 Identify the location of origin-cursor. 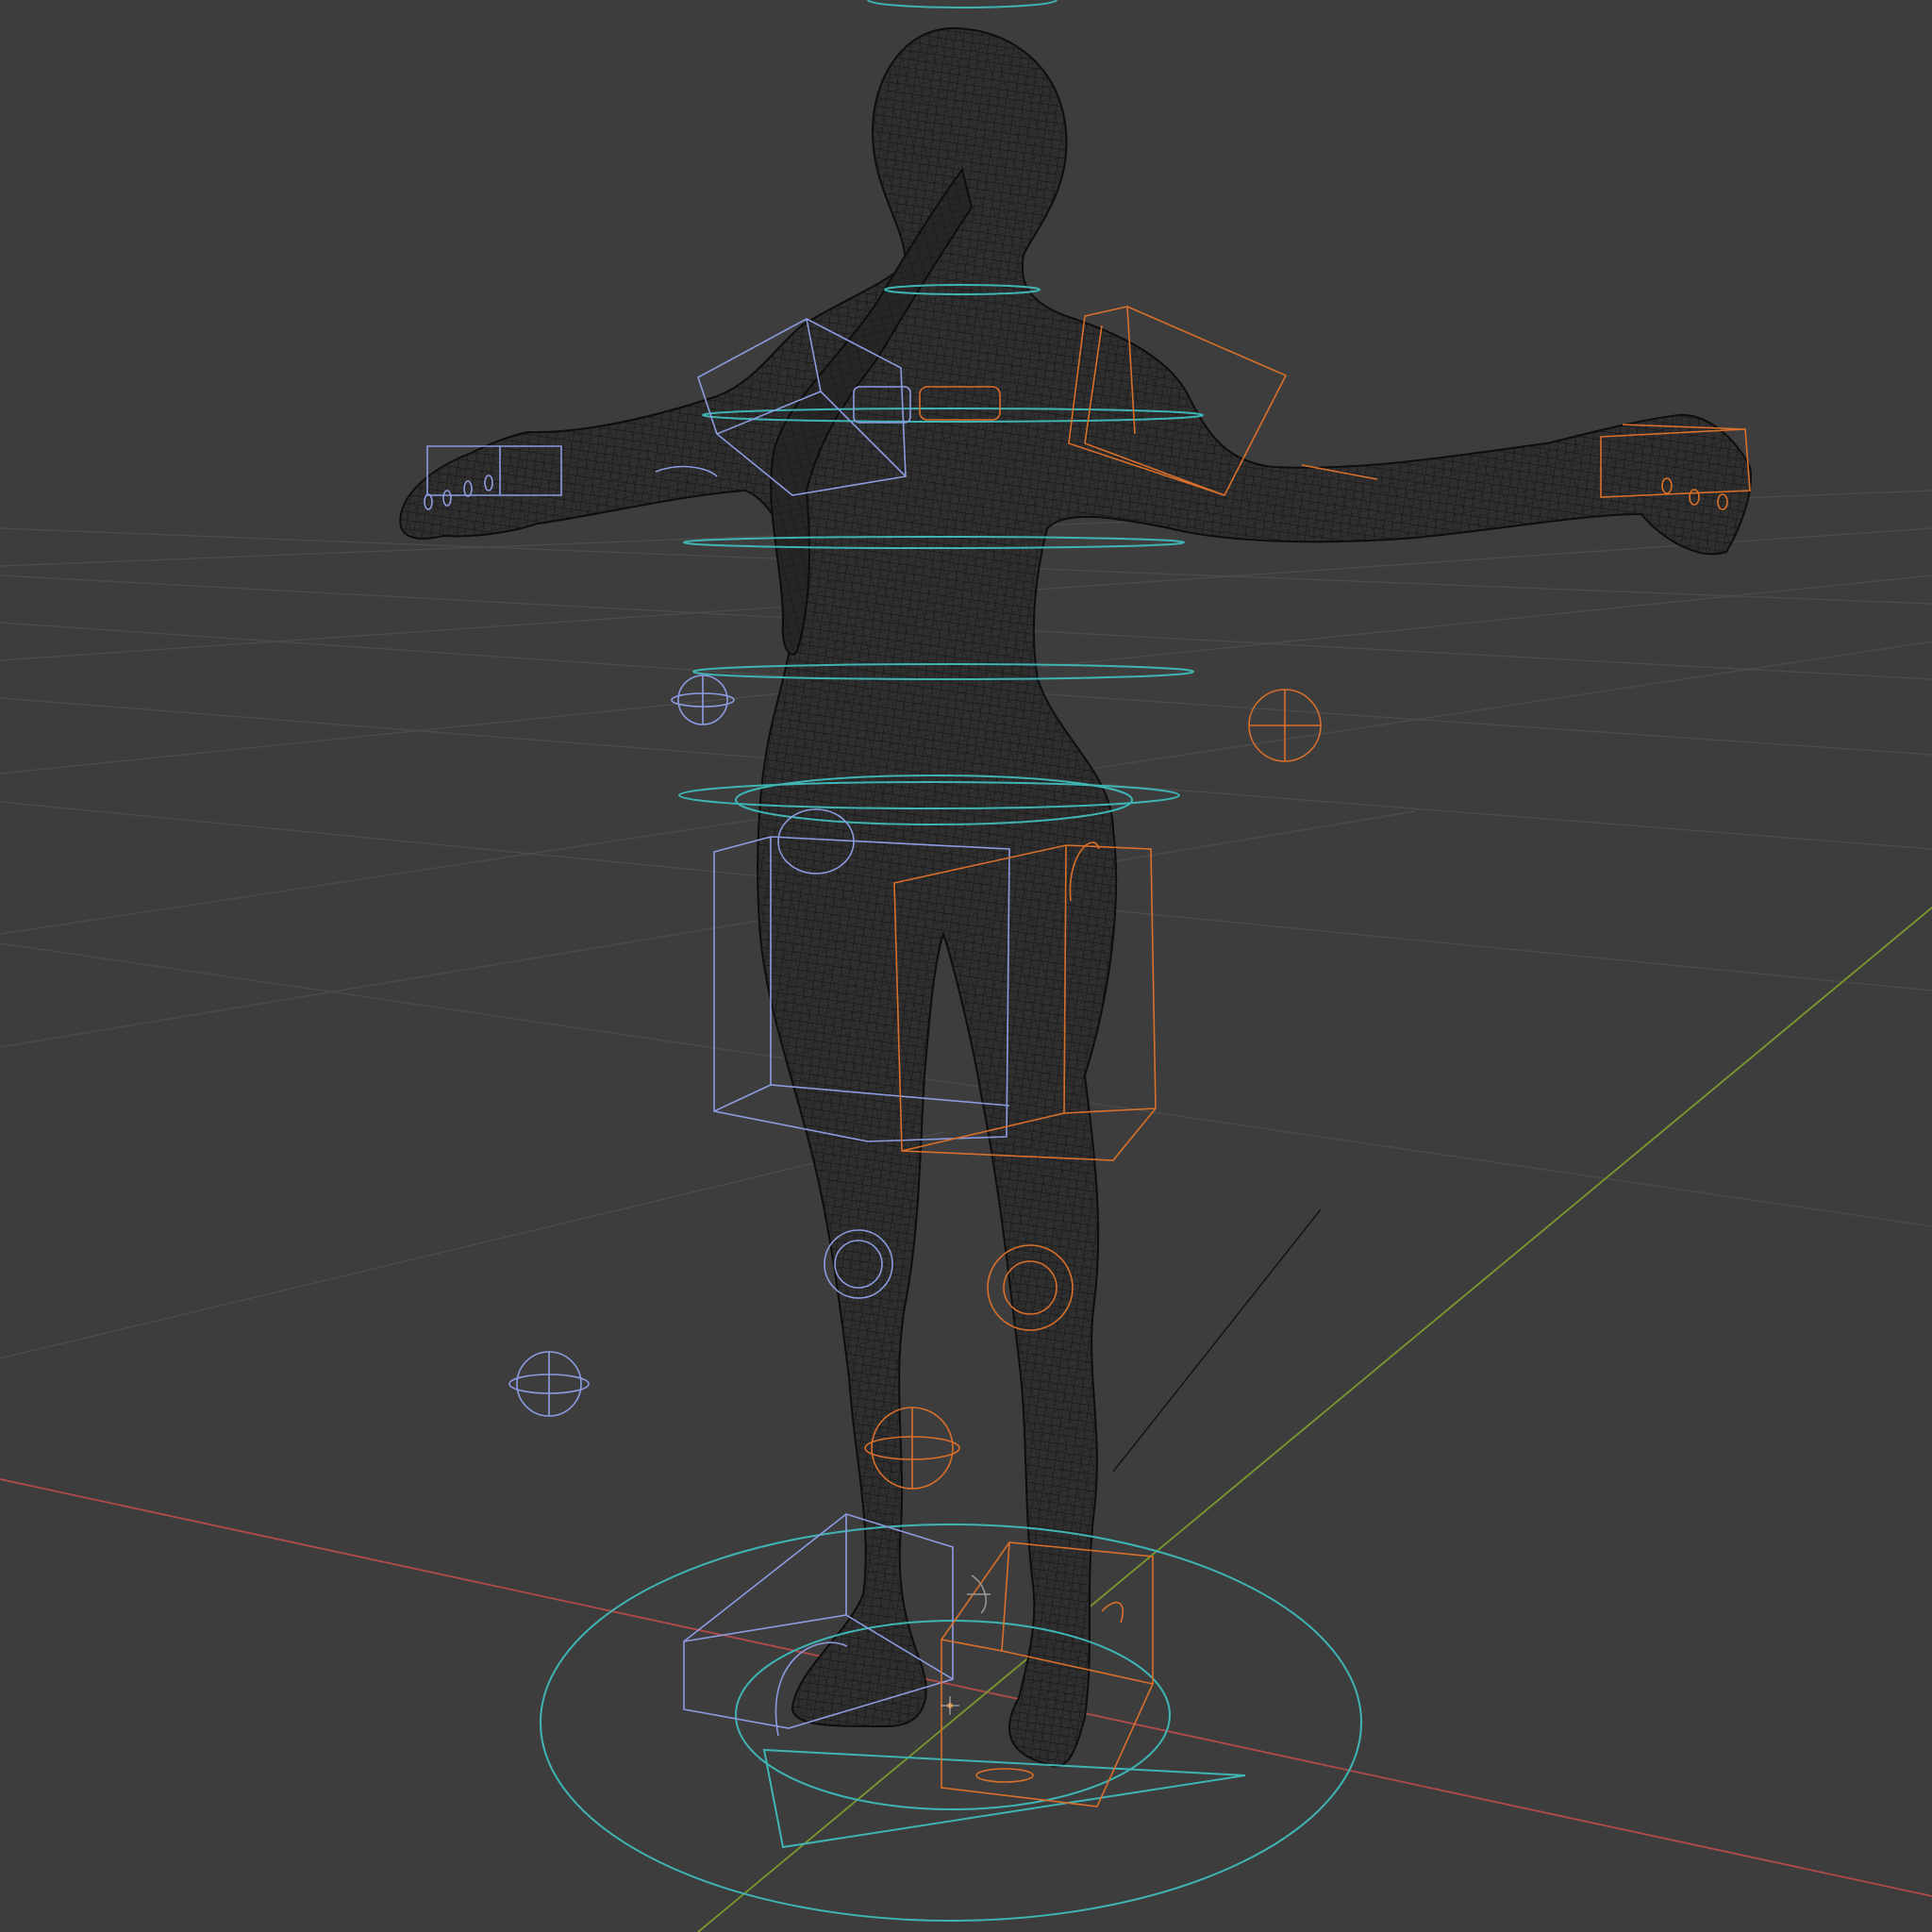
(950, 1706).